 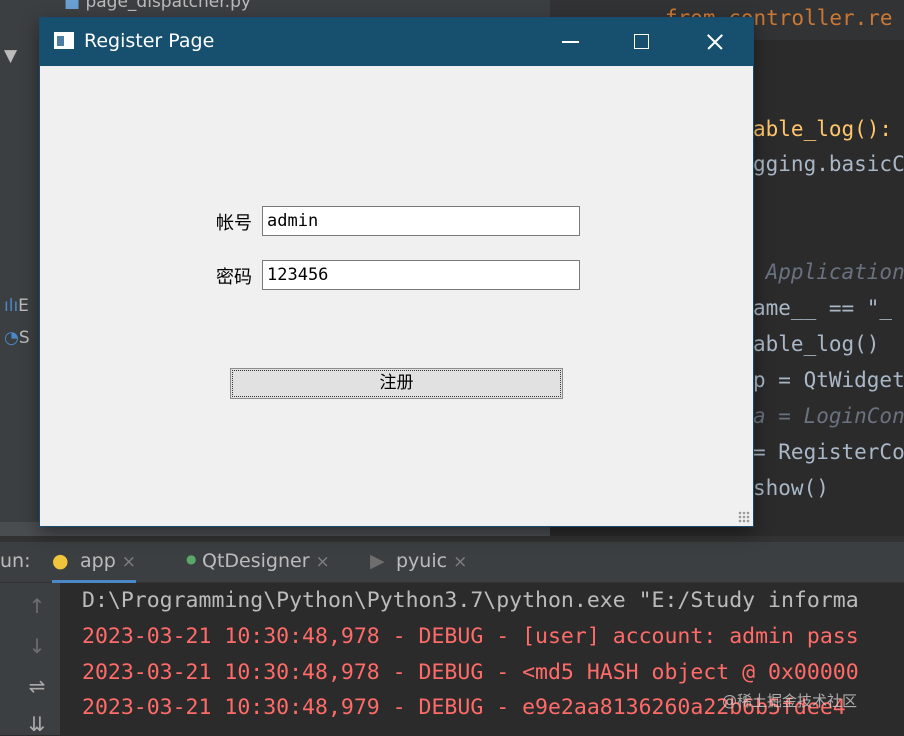 What do you see at coordinates (396, 383) in the screenshot?
I see `register-button: 注册` at bounding box center [396, 383].